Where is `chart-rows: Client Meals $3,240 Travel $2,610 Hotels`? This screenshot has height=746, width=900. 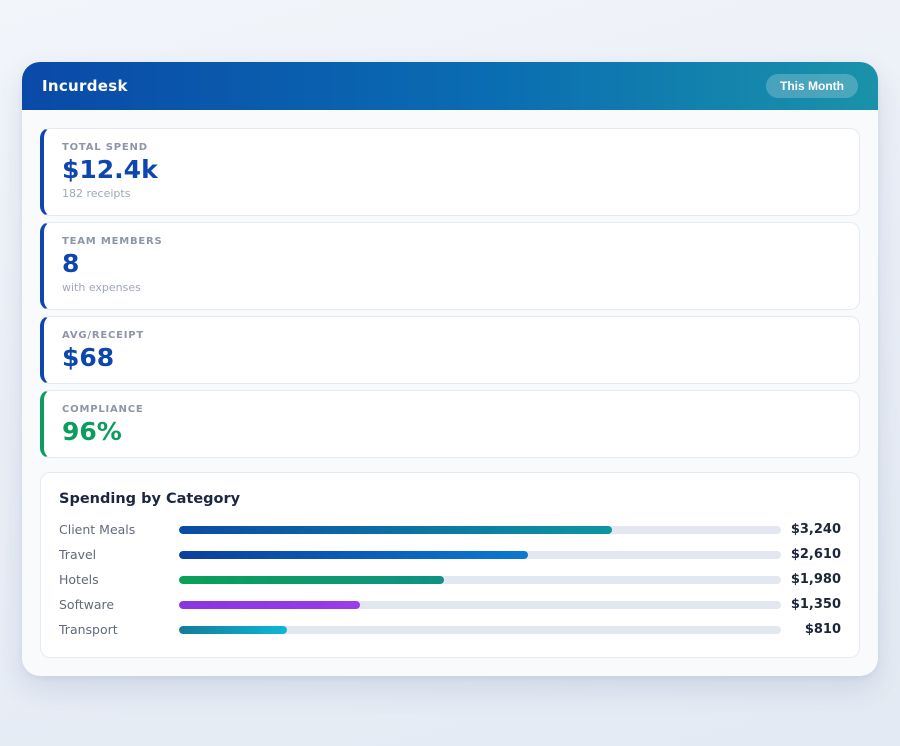 chart-rows: Client Meals $3,240 Travel $2,610 Hotels is located at coordinates (450, 579).